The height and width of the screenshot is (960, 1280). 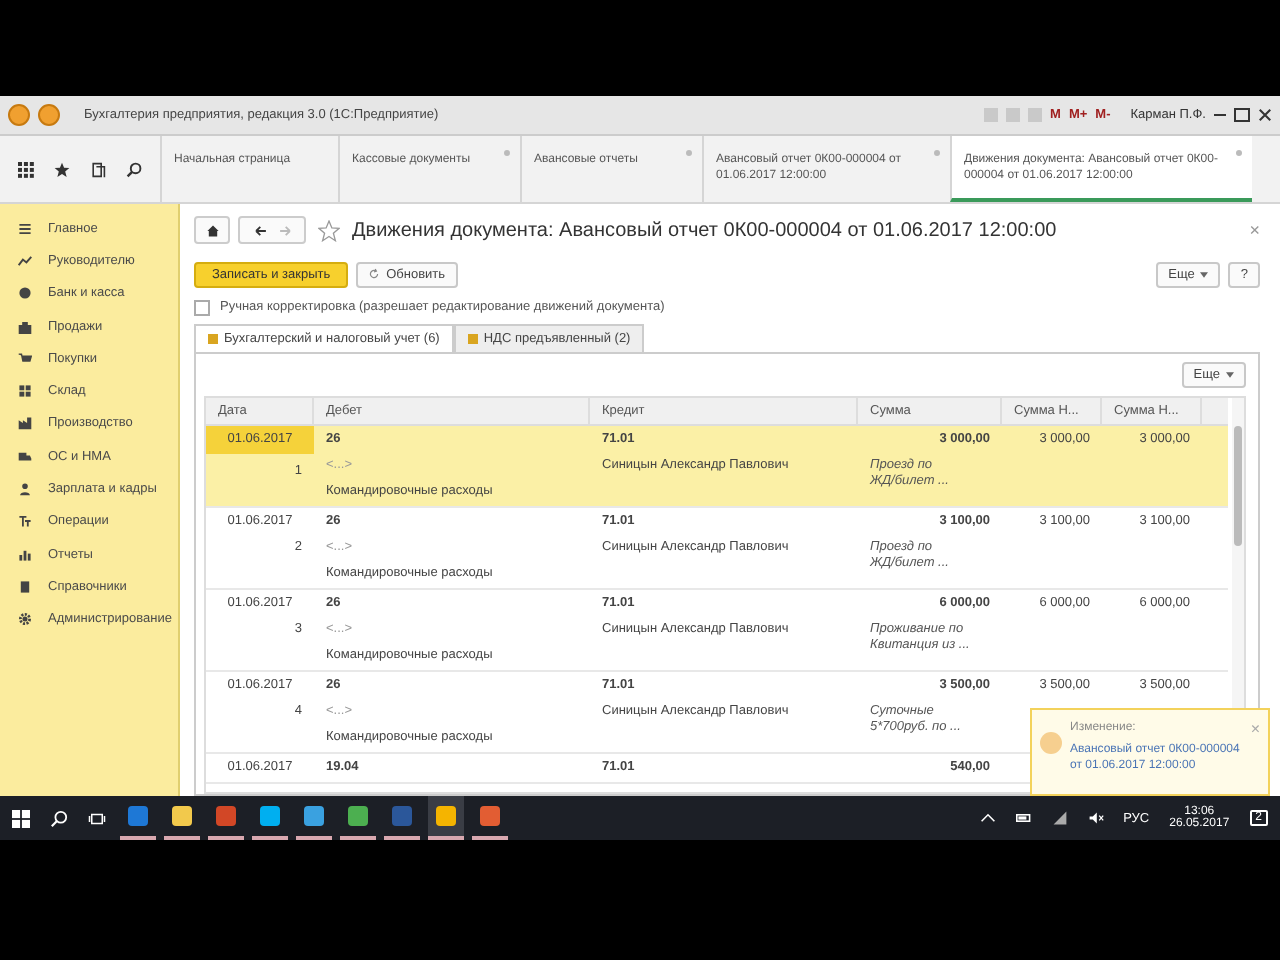 What do you see at coordinates (25, 326) in the screenshot?
I see `bag-icon` at bounding box center [25, 326].